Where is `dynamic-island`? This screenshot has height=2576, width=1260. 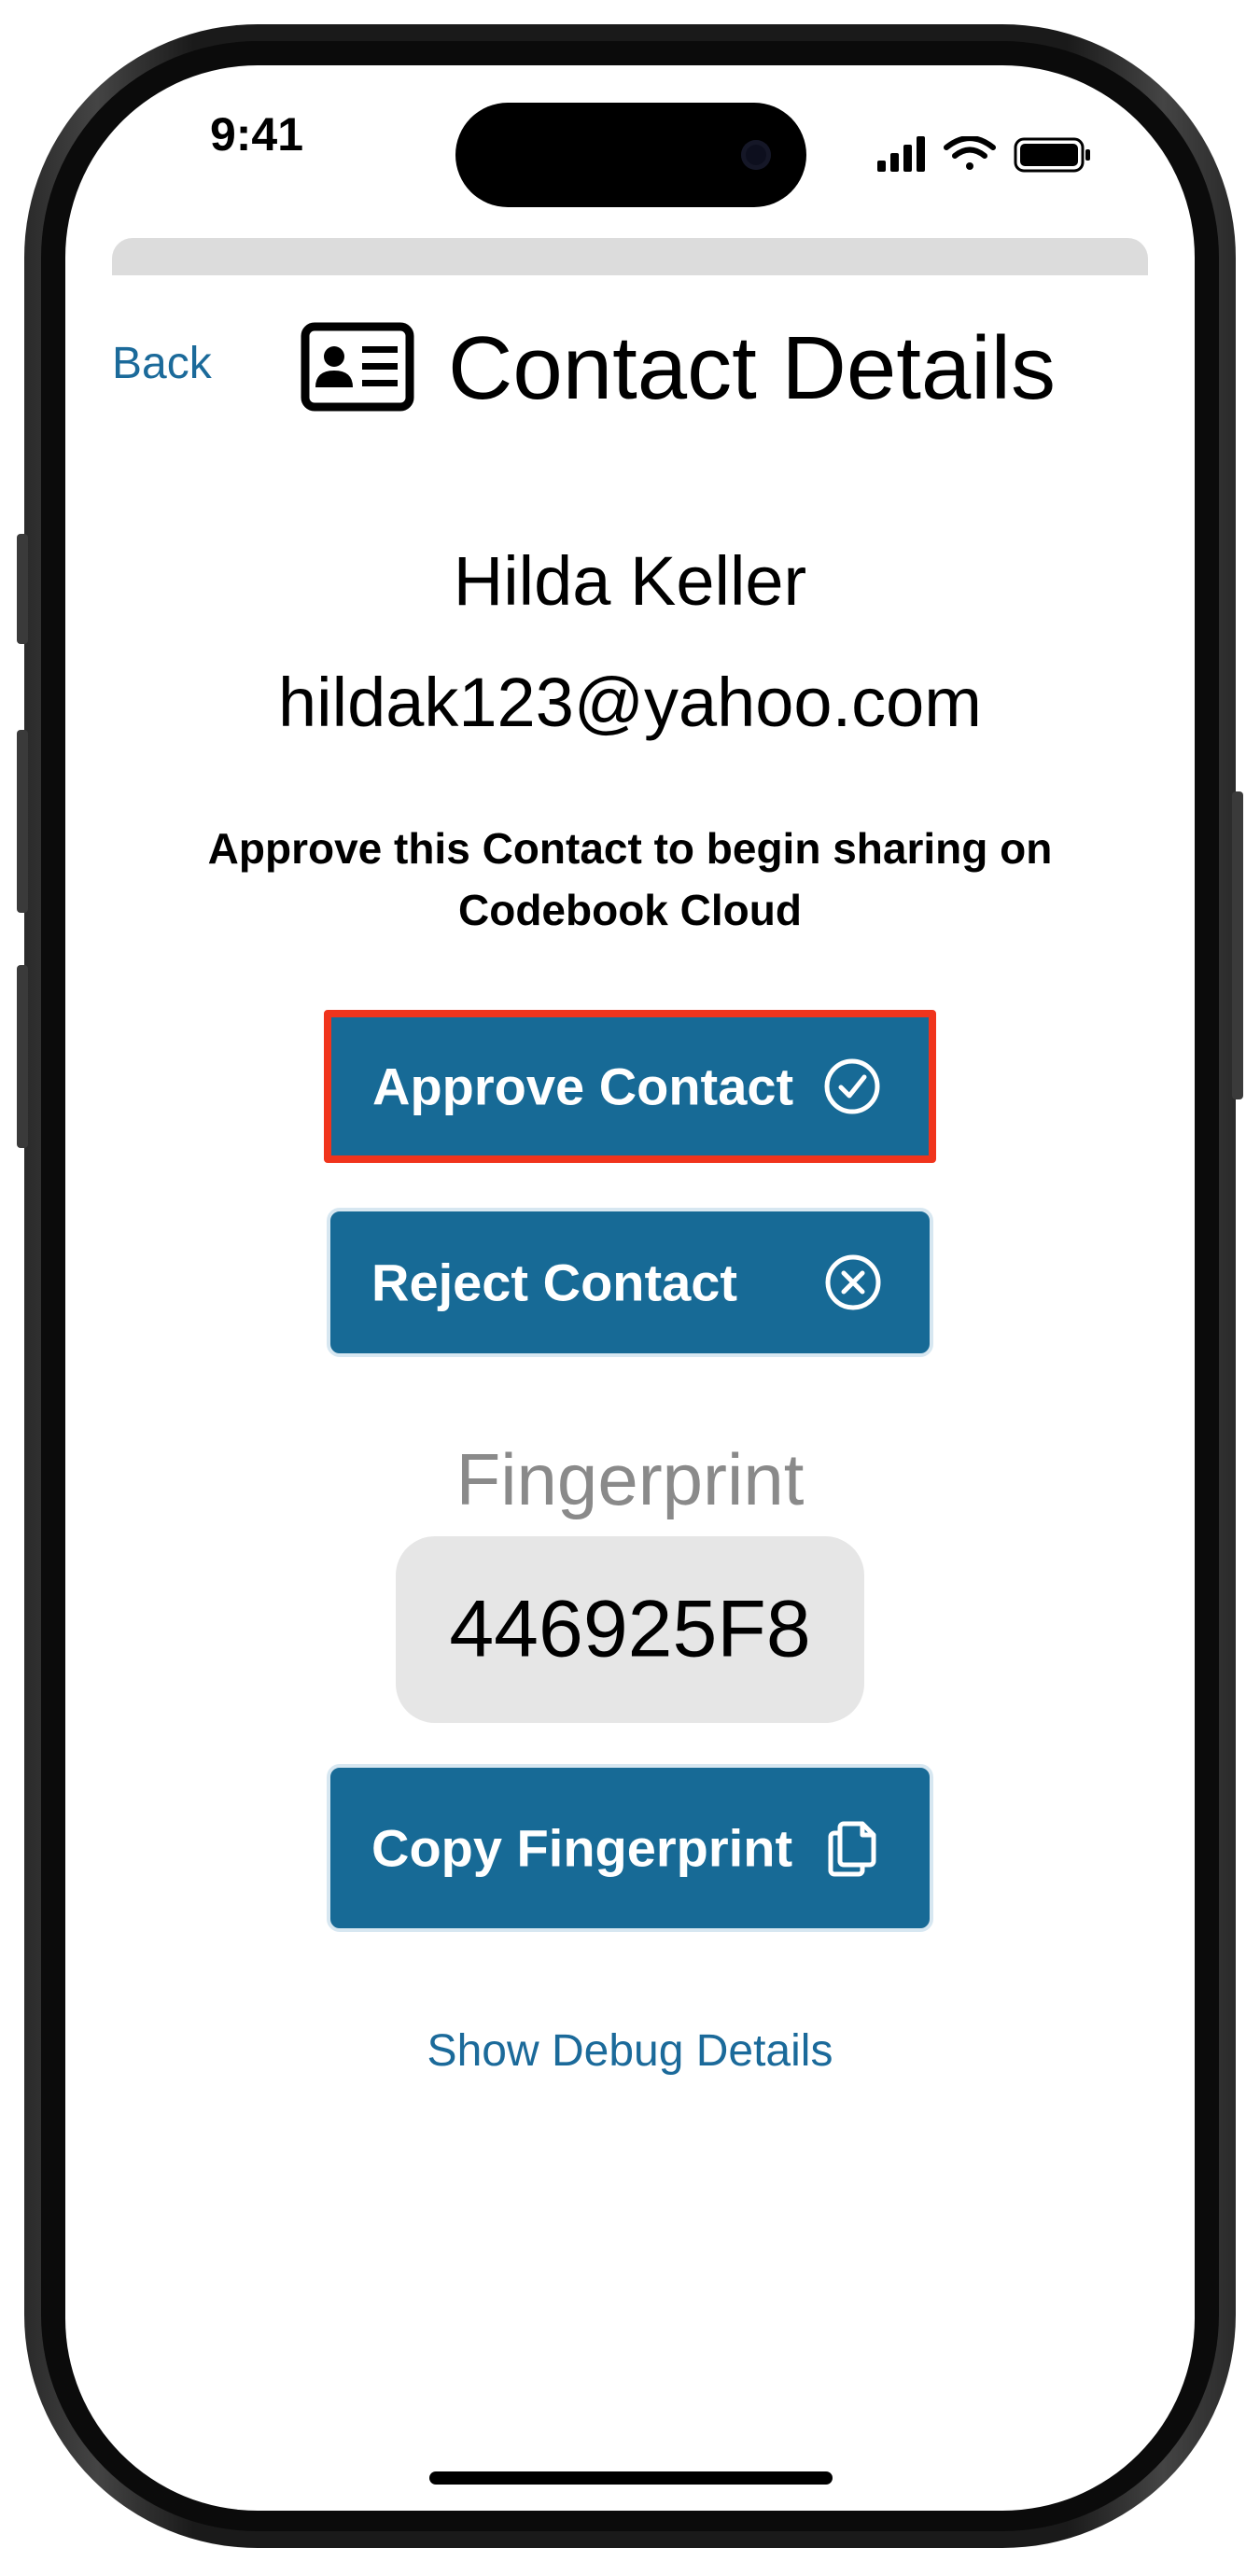 dynamic-island is located at coordinates (630, 155).